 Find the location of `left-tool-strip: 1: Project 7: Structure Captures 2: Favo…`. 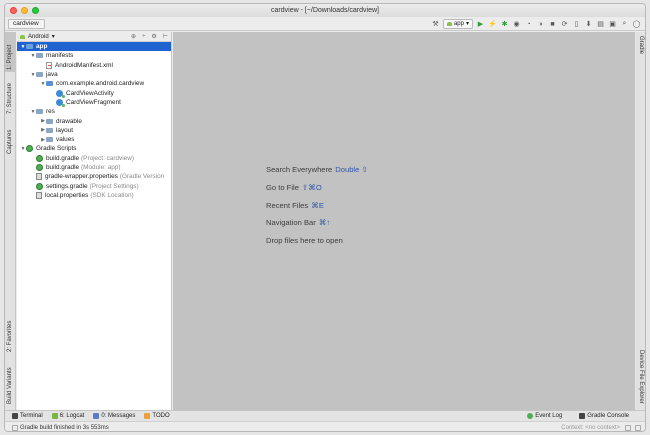

left-tool-strip: 1: Project 7: Structure Captures 2: Favo… is located at coordinates (10, 221).